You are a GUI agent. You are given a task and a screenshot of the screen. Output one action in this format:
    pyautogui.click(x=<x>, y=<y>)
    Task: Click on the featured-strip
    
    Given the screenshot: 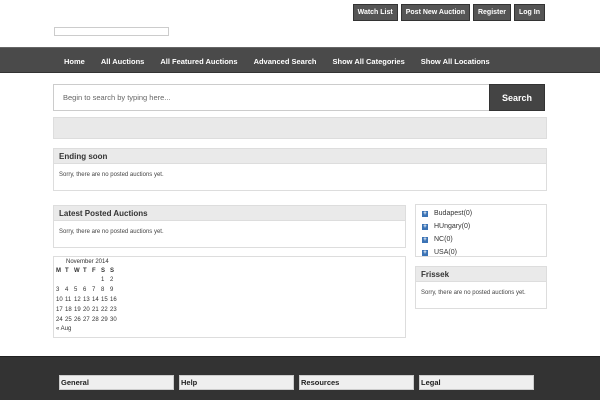 What is the action you would take?
    pyautogui.click(x=300, y=128)
    